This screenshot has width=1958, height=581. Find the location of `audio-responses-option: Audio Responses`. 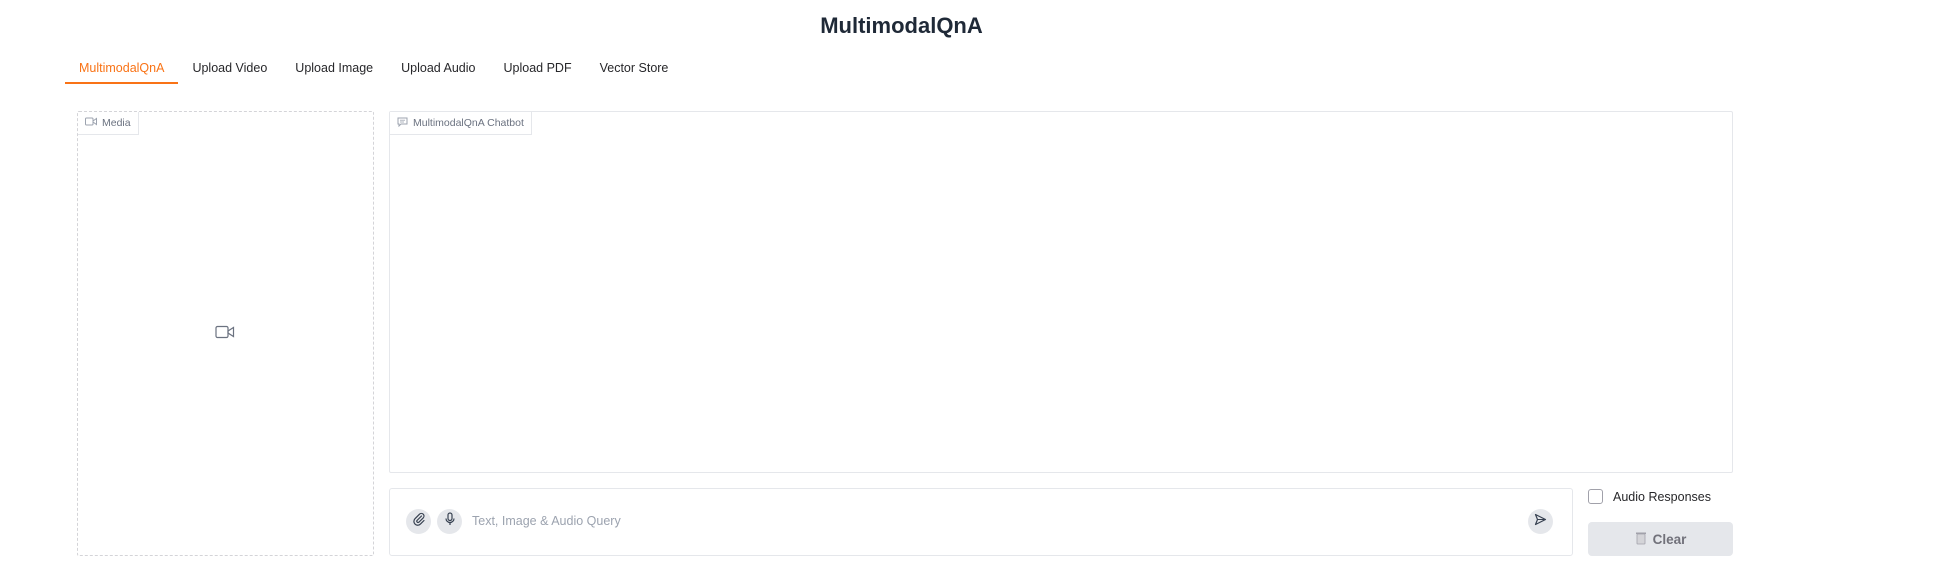

audio-responses-option: Audio Responses is located at coordinates (1649, 496).